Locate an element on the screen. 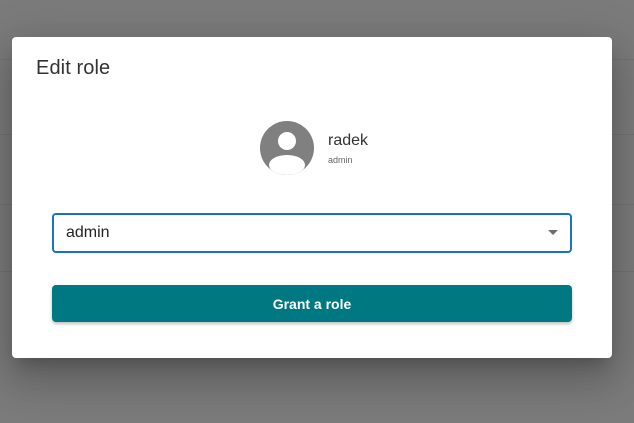 The image size is (634, 423). user-role: admin is located at coordinates (340, 159).